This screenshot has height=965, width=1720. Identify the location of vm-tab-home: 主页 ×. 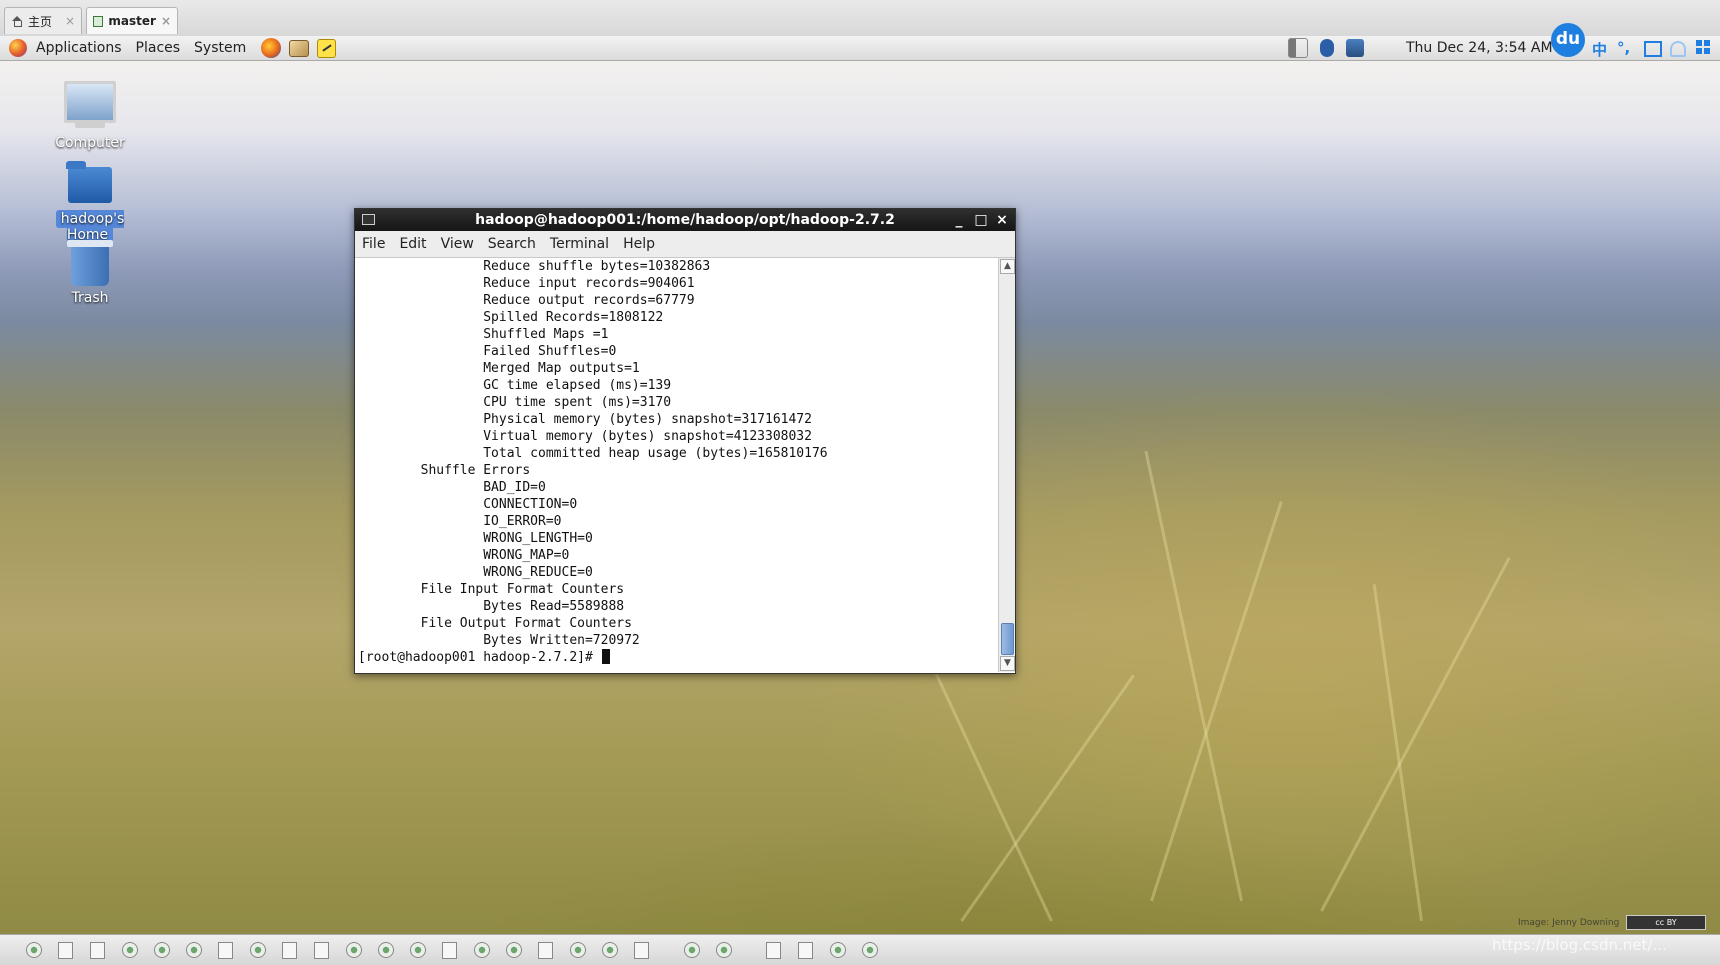
(43, 20).